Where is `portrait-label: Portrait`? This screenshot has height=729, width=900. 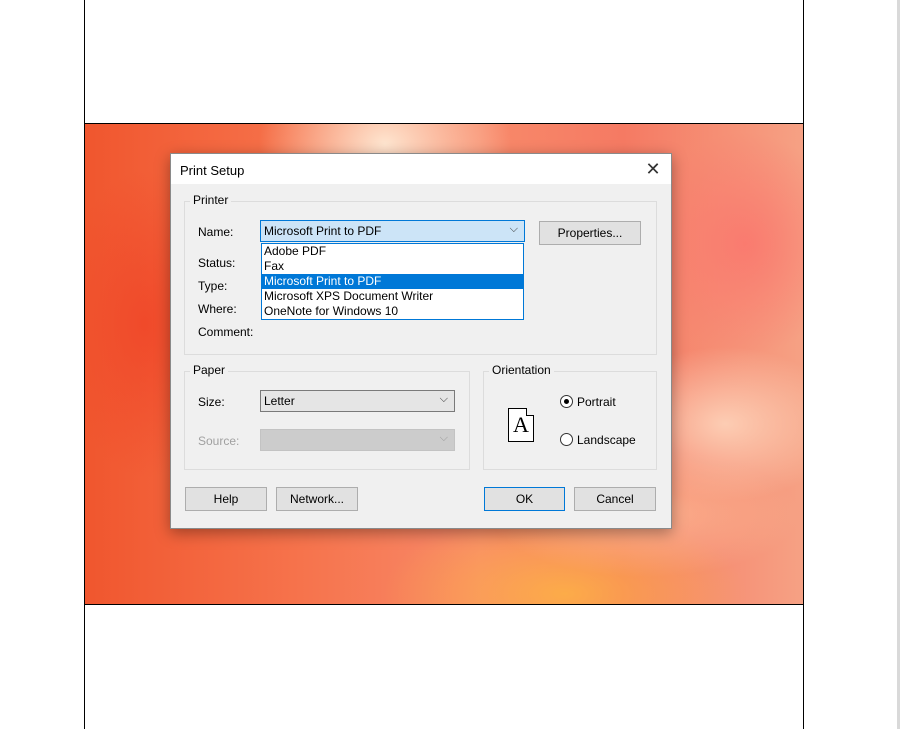
portrait-label: Portrait is located at coordinates (596, 402).